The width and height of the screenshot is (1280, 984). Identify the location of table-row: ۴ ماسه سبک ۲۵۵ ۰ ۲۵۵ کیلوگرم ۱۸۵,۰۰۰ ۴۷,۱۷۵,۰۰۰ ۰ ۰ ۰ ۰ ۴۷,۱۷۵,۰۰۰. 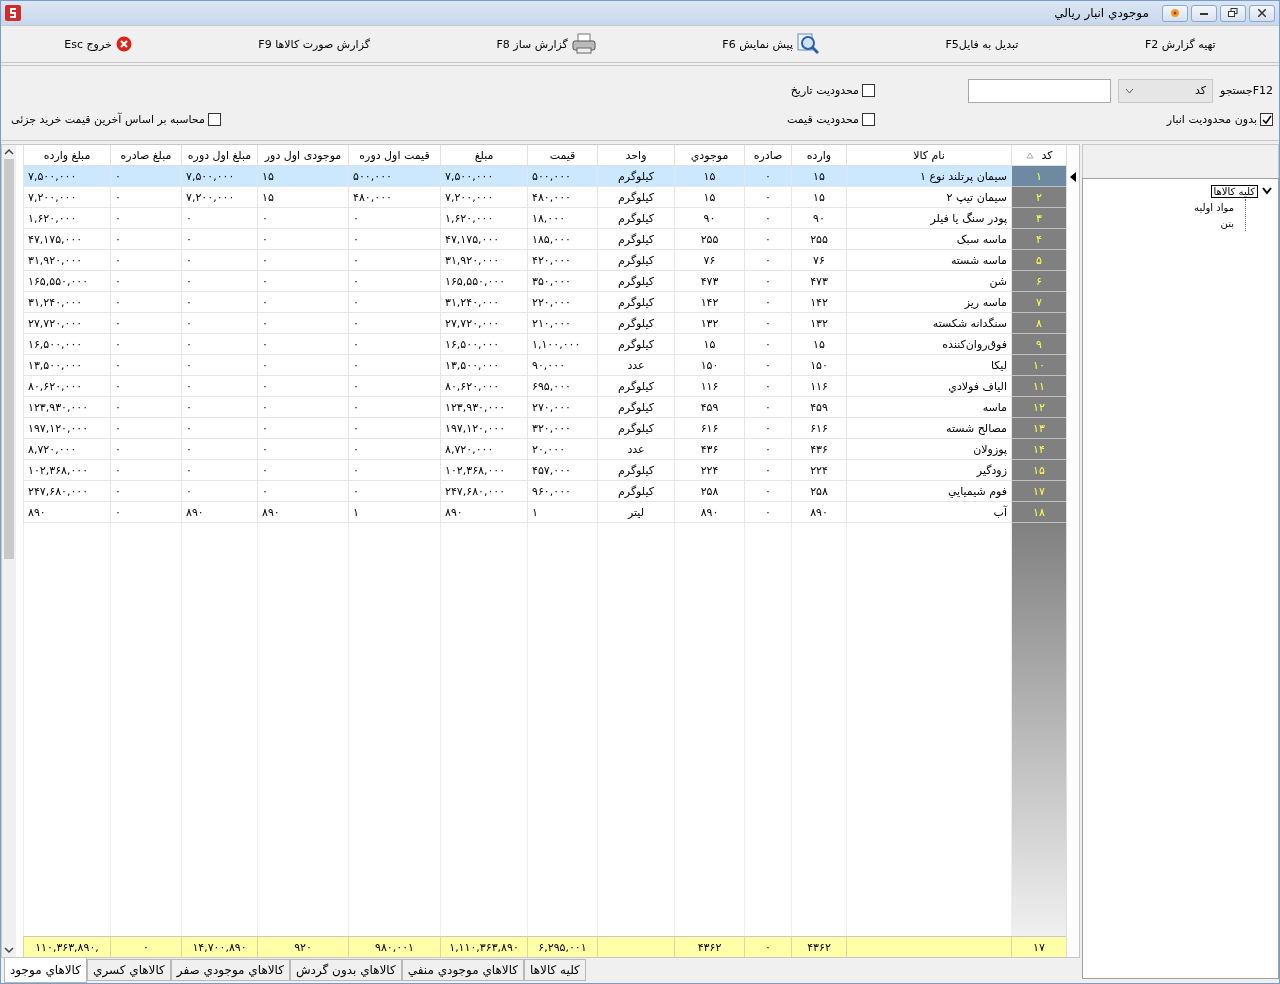
(544, 239).